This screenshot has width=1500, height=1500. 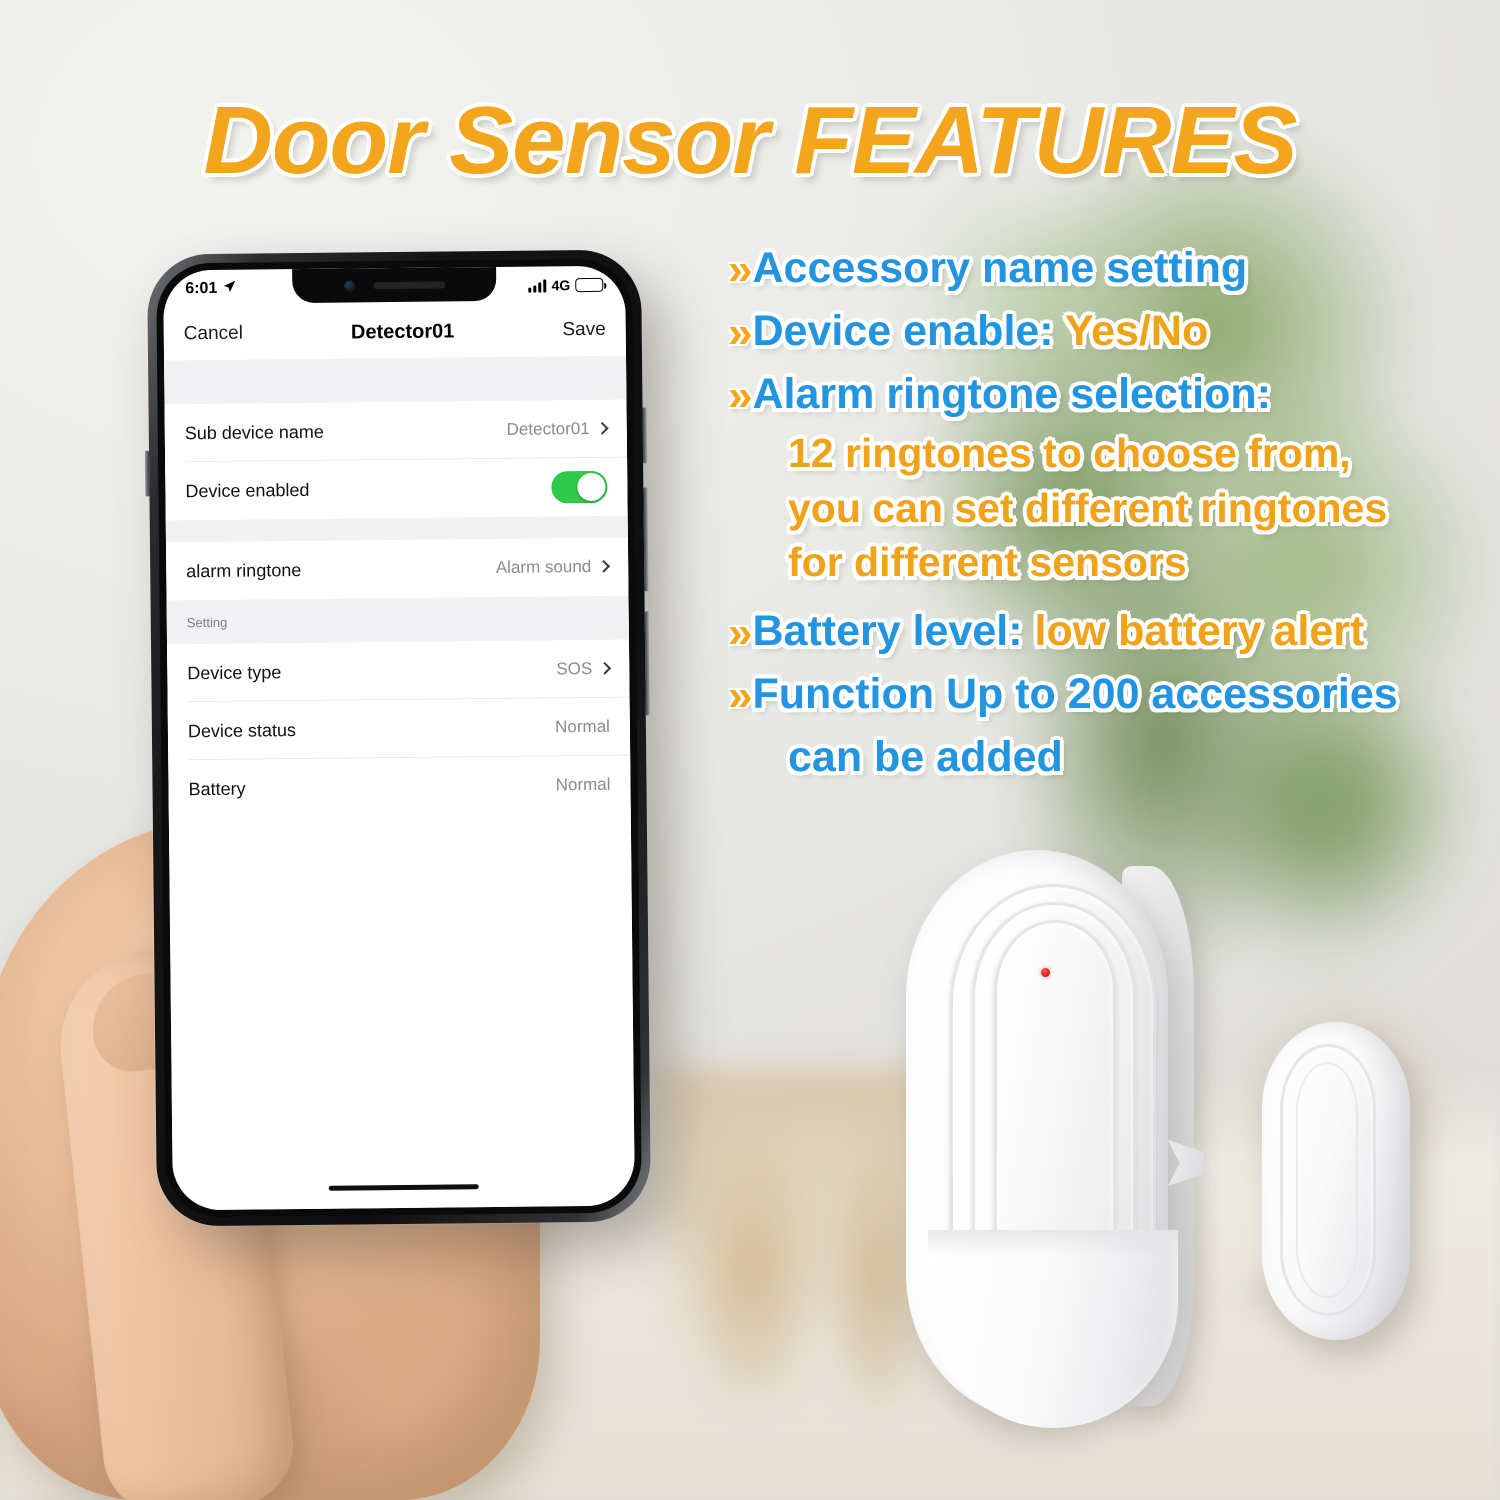 I want to click on device-enabled-toggle, so click(x=579, y=487).